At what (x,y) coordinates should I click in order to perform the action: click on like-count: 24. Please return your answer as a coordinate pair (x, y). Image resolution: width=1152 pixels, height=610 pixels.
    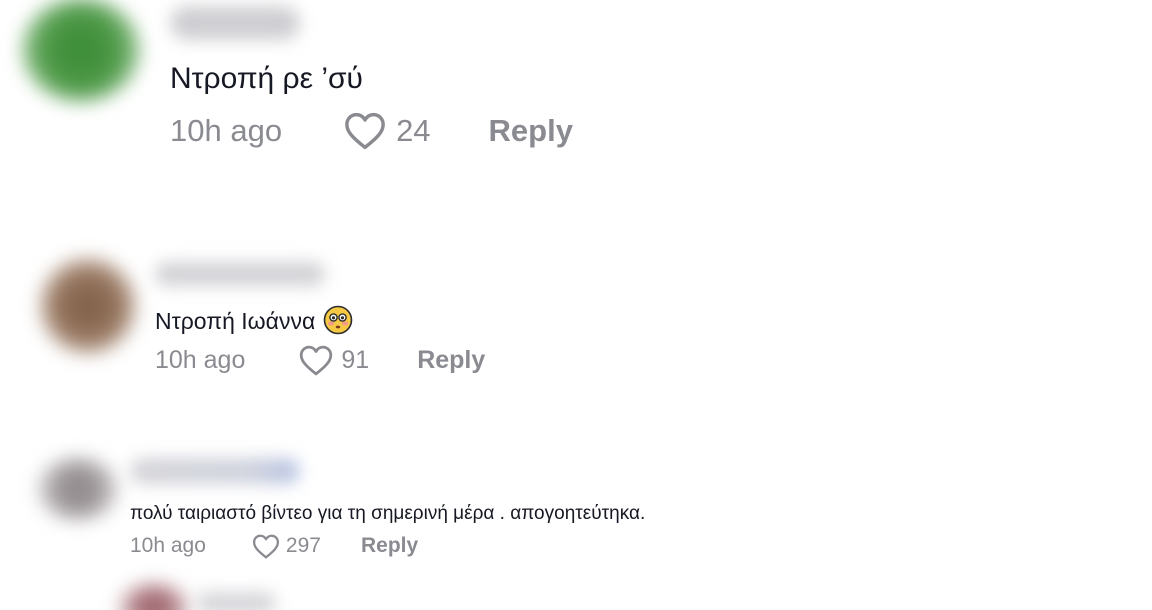
    Looking at the image, I should click on (413, 130).